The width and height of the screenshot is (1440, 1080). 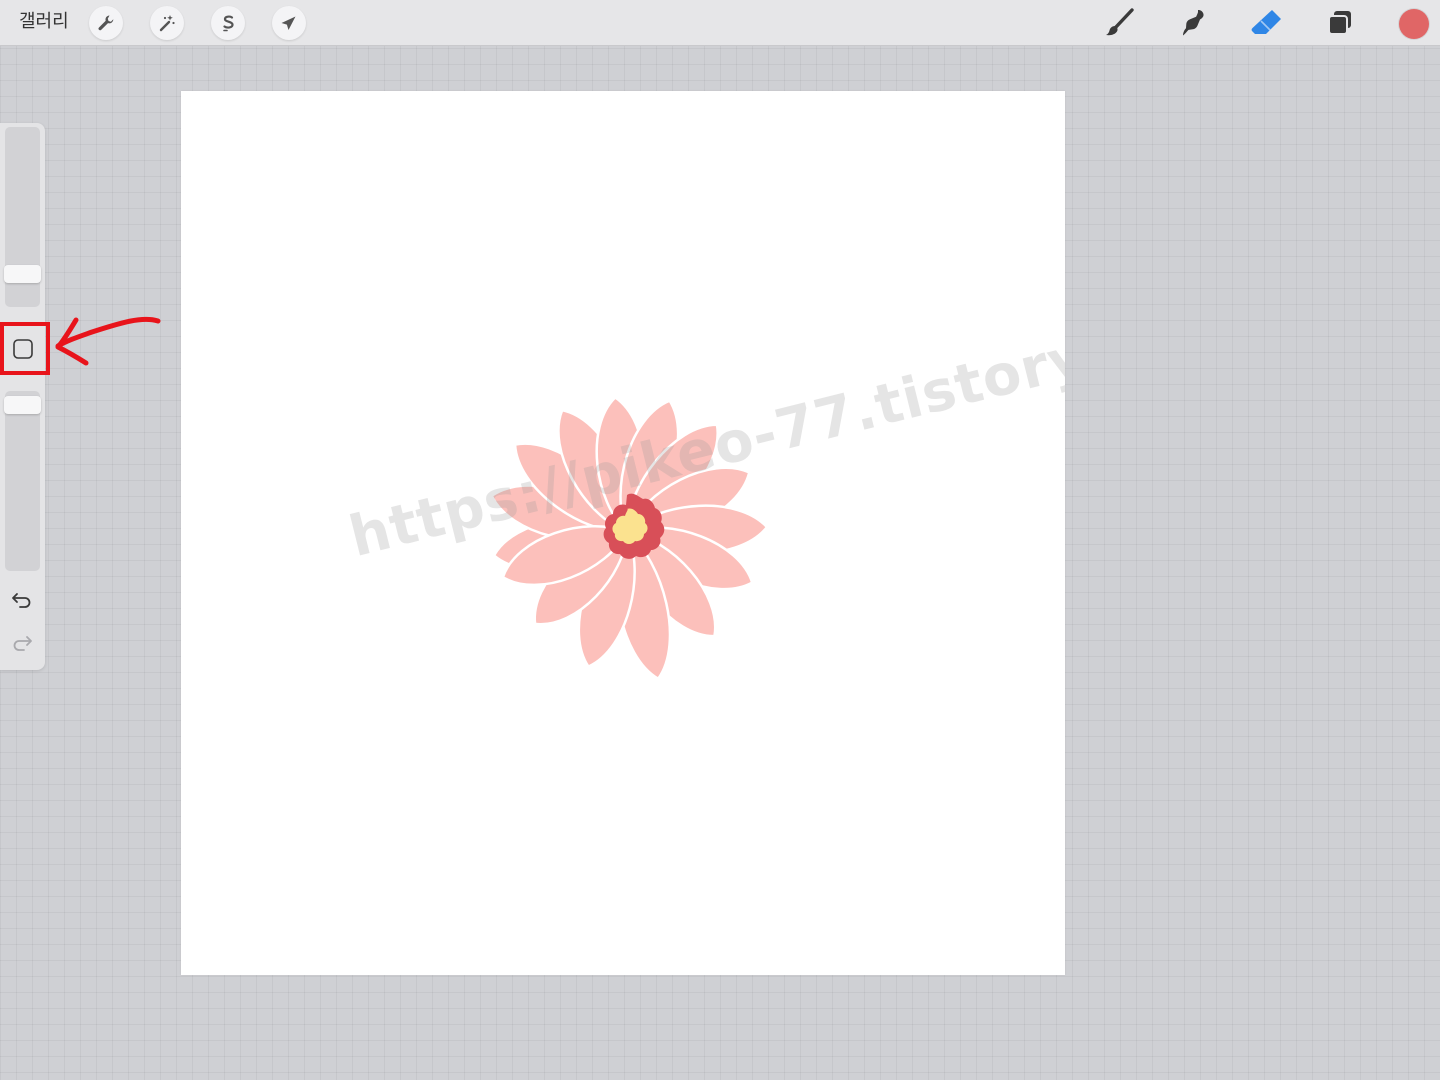 I want to click on redo-arrow-icon, so click(x=22, y=643).